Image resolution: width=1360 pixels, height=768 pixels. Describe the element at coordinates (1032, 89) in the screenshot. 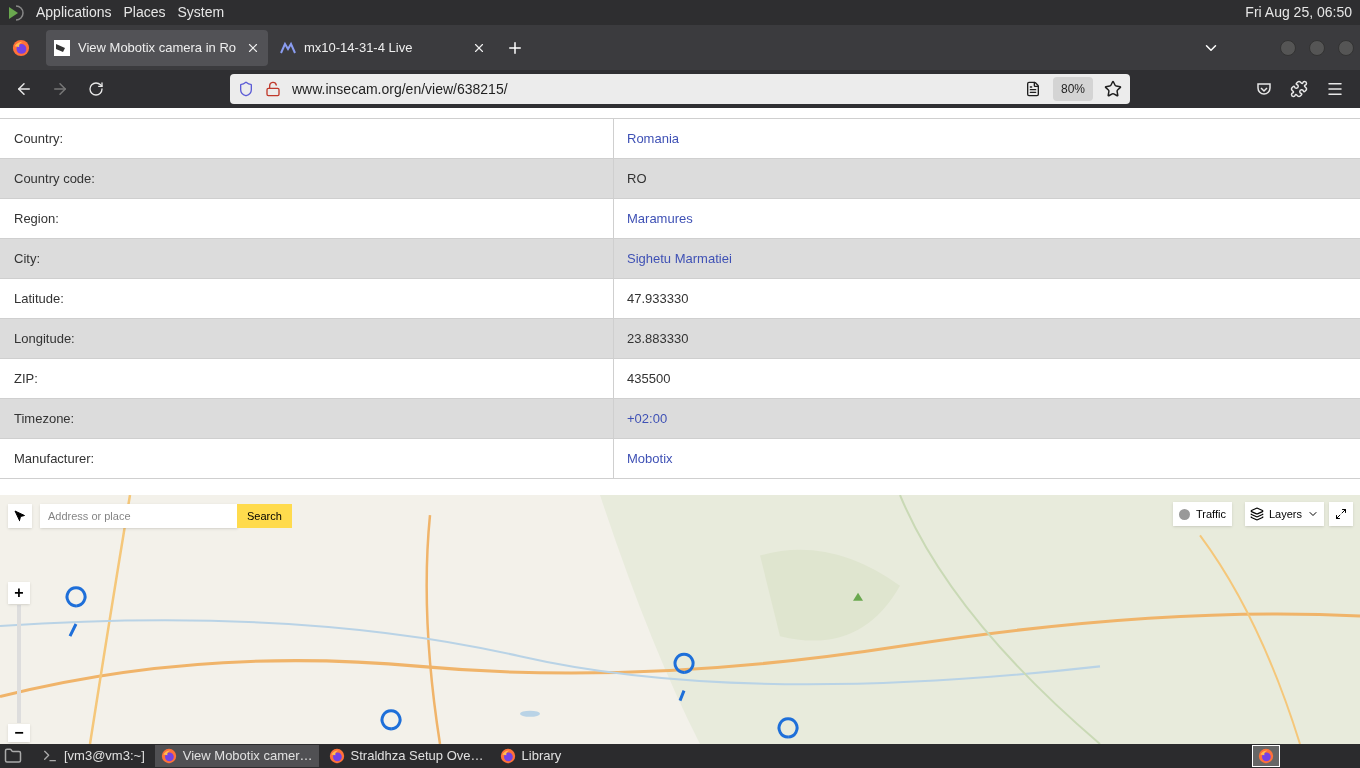

I see `reader-view-icon` at that location.